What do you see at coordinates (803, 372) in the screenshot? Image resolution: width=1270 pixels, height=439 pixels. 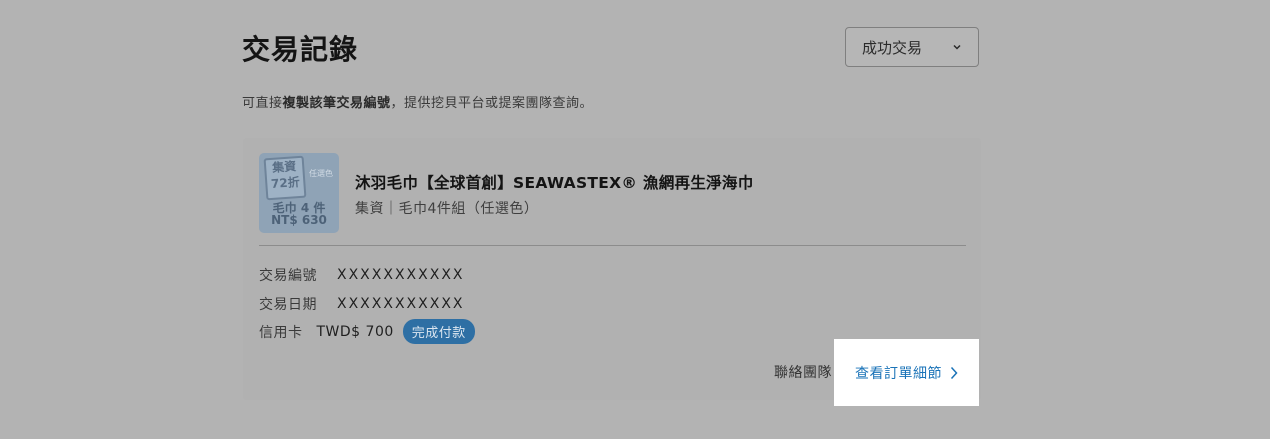 I see `contact-team-link: 聯絡團隊` at bounding box center [803, 372].